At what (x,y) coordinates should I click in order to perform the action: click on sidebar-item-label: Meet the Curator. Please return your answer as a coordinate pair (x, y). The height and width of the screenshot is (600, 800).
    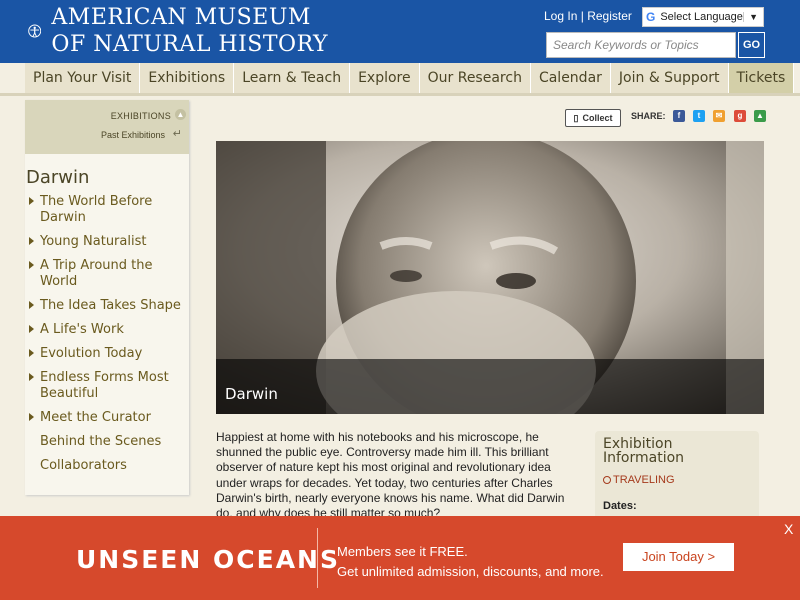
    Looking at the image, I should click on (95, 417).